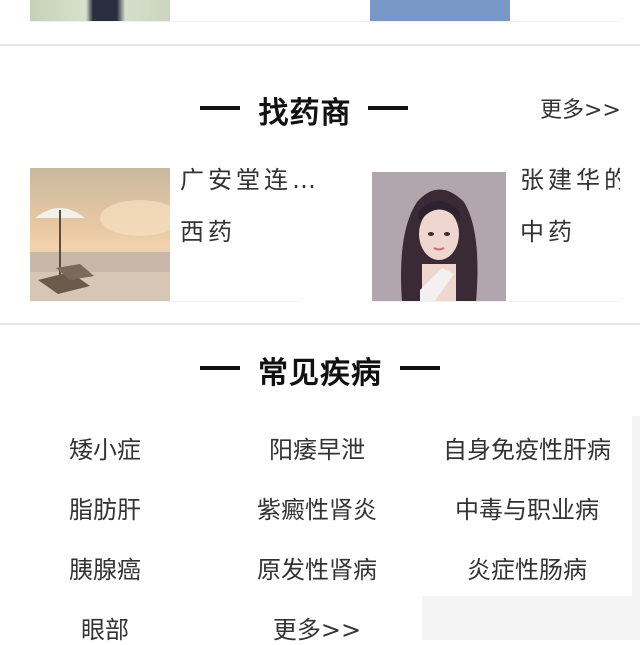 The width and height of the screenshot is (640, 645). What do you see at coordinates (527, 567) in the screenshot?
I see `disease-item: 炎症性肠病` at bounding box center [527, 567].